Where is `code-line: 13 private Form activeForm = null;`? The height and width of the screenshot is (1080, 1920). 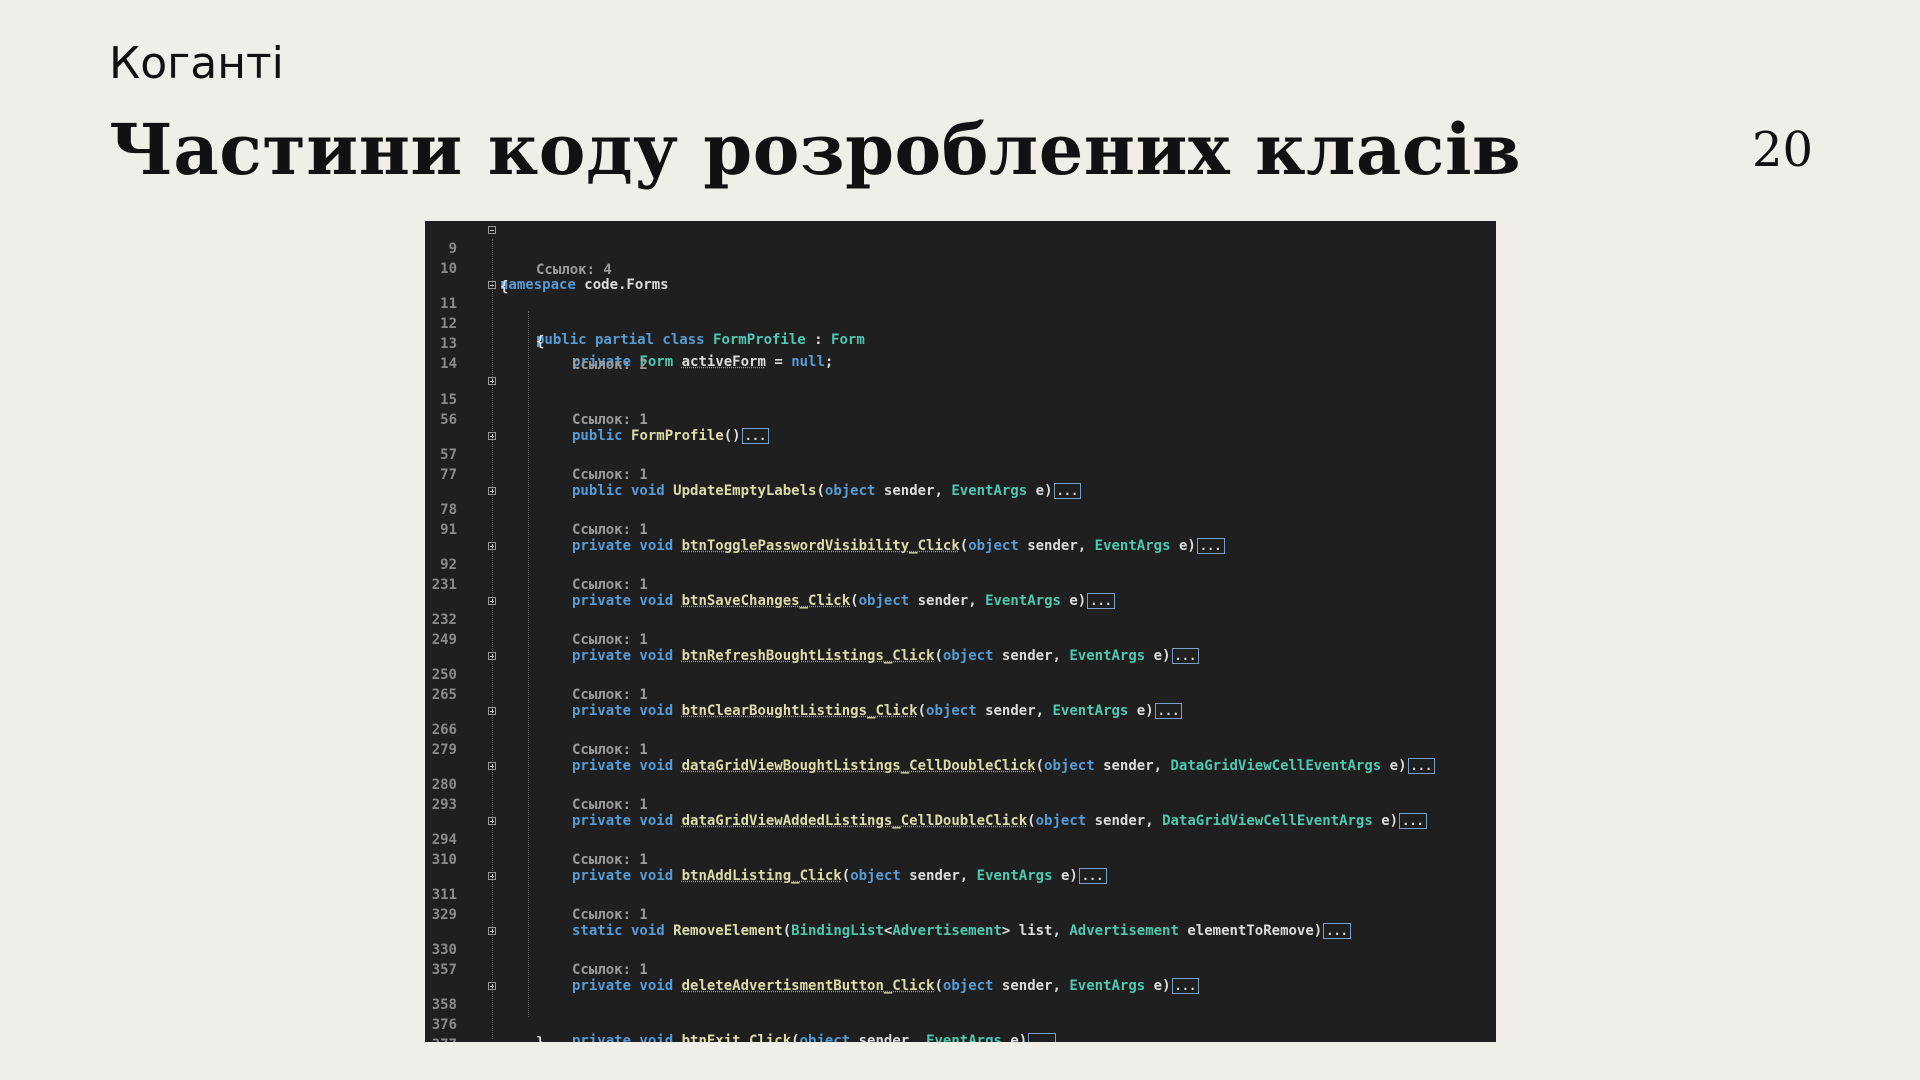
code-line: 13 private Form activeForm = null; is located at coordinates (960, 343).